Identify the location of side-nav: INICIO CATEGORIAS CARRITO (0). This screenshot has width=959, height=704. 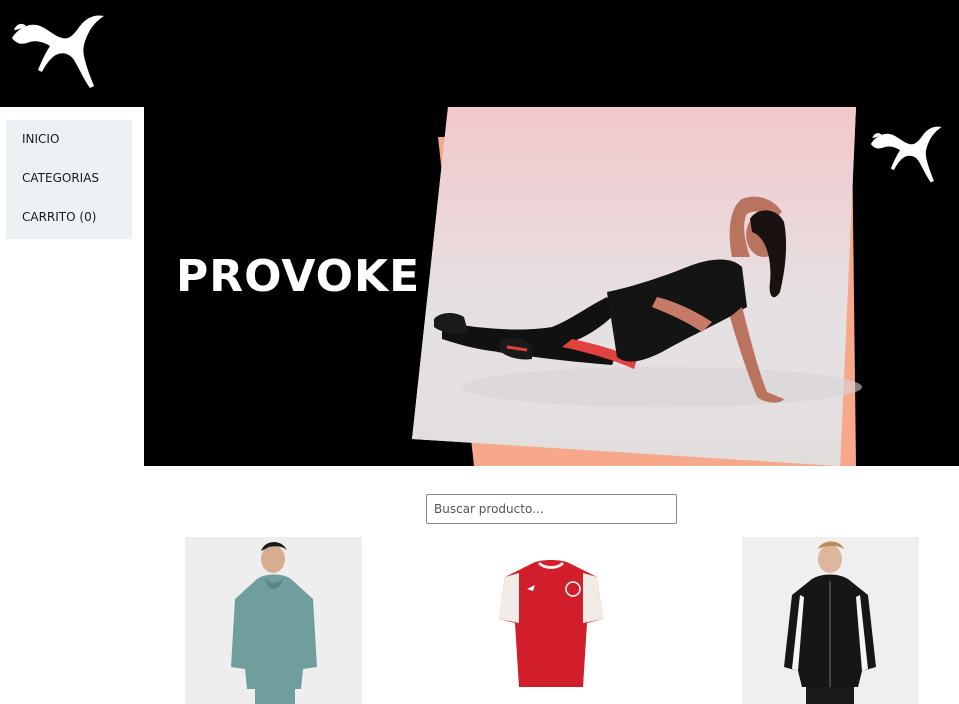
(69, 179).